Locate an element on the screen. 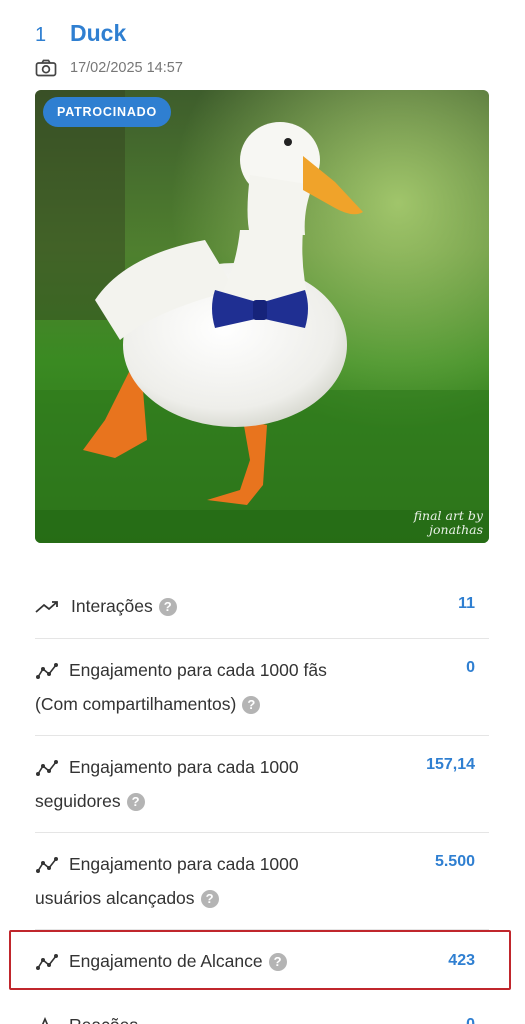  metric-label: Engajamento de Alcance is located at coordinates (166, 961).